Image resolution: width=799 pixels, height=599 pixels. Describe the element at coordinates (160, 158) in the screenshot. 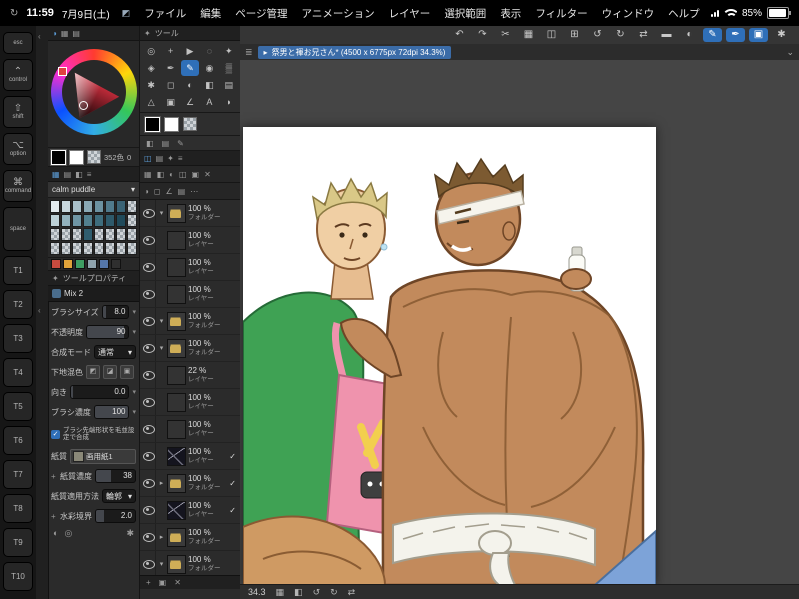

I see `layer-property-tab-icon: ▤` at that location.